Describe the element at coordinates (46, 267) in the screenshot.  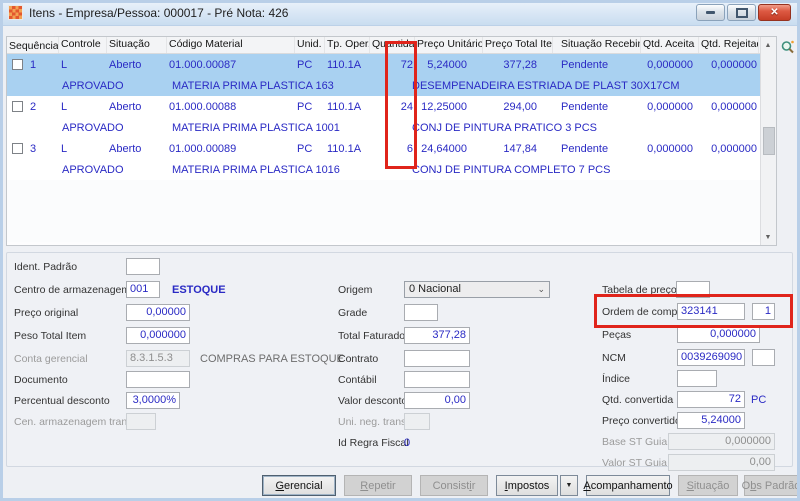
I see `field-label: Ident. Padrão` at that location.